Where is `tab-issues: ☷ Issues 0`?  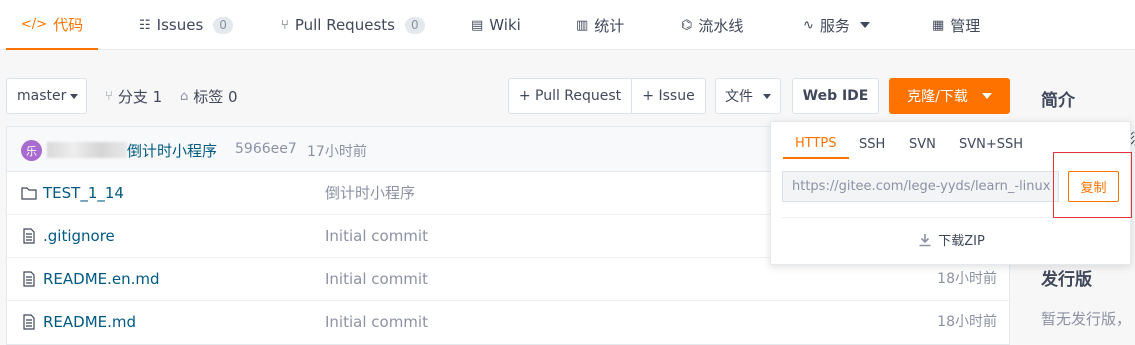 tab-issues: ☷ Issues 0 is located at coordinates (186, 25).